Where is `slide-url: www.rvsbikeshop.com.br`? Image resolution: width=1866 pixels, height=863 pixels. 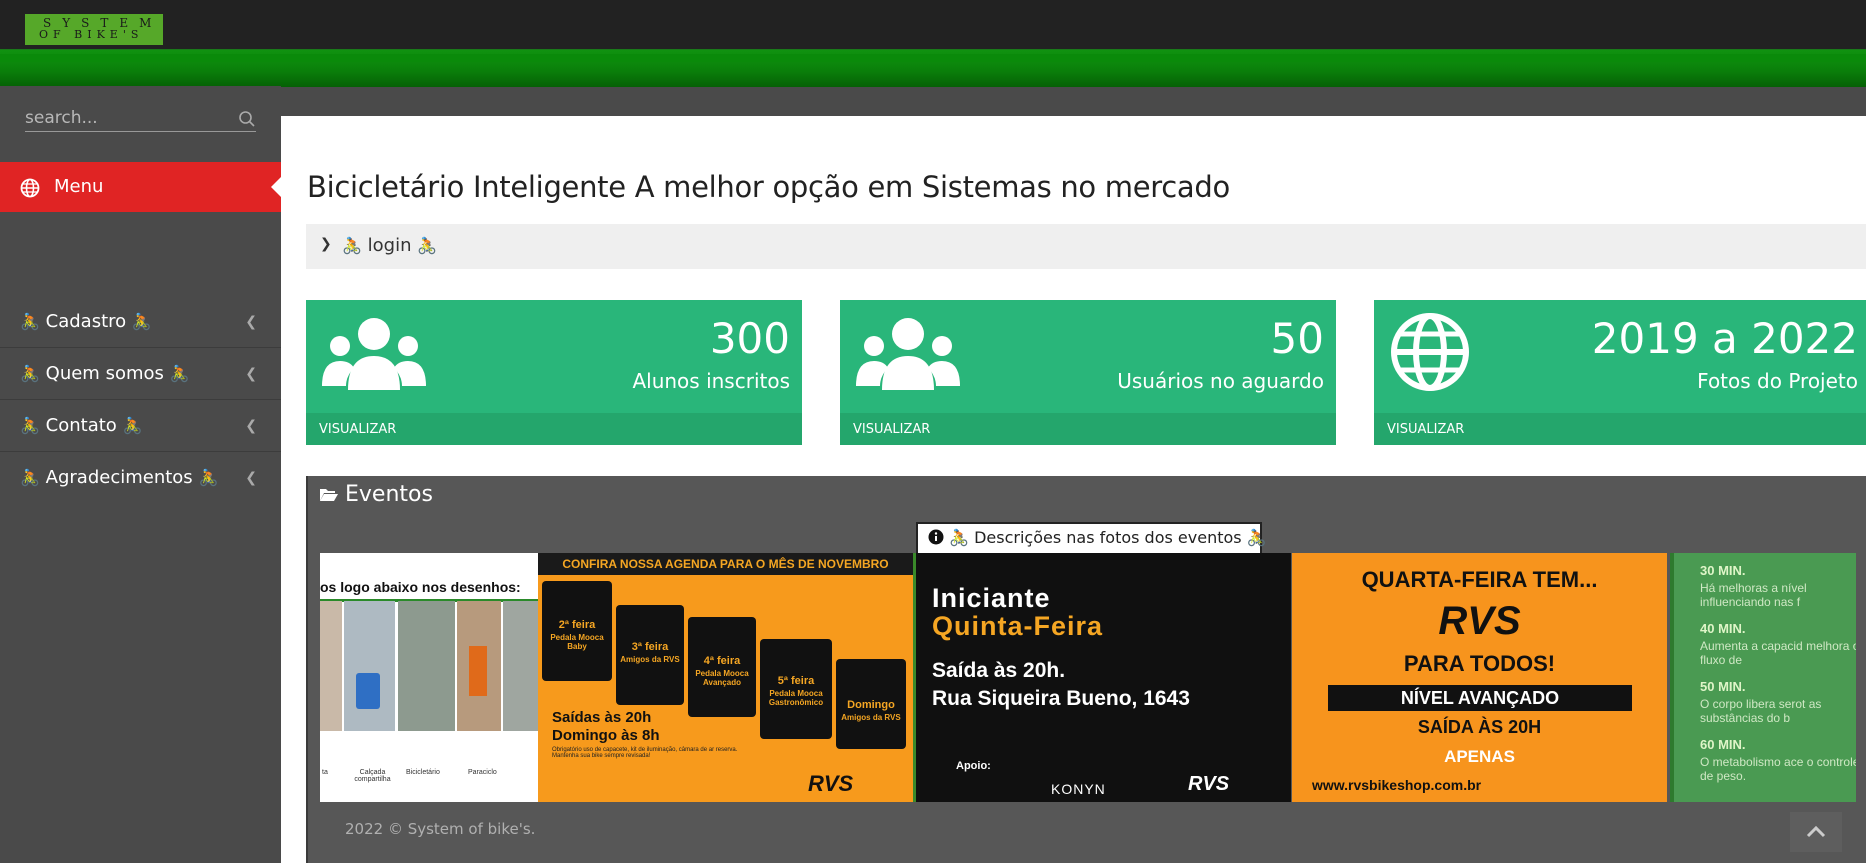
slide-url: www.rvsbikeshop.com.br is located at coordinates (1397, 785).